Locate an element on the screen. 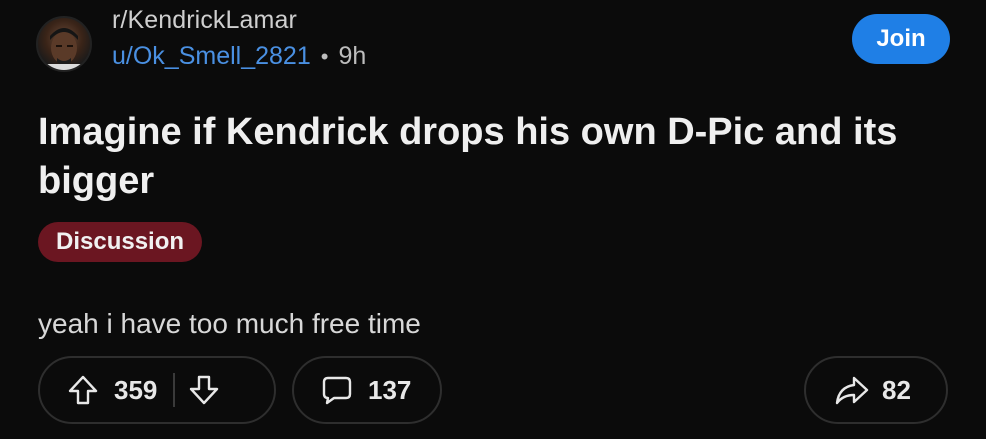 Image resolution: width=986 pixels, height=439 pixels. upvote-count: 359 is located at coordinates (136, 389).